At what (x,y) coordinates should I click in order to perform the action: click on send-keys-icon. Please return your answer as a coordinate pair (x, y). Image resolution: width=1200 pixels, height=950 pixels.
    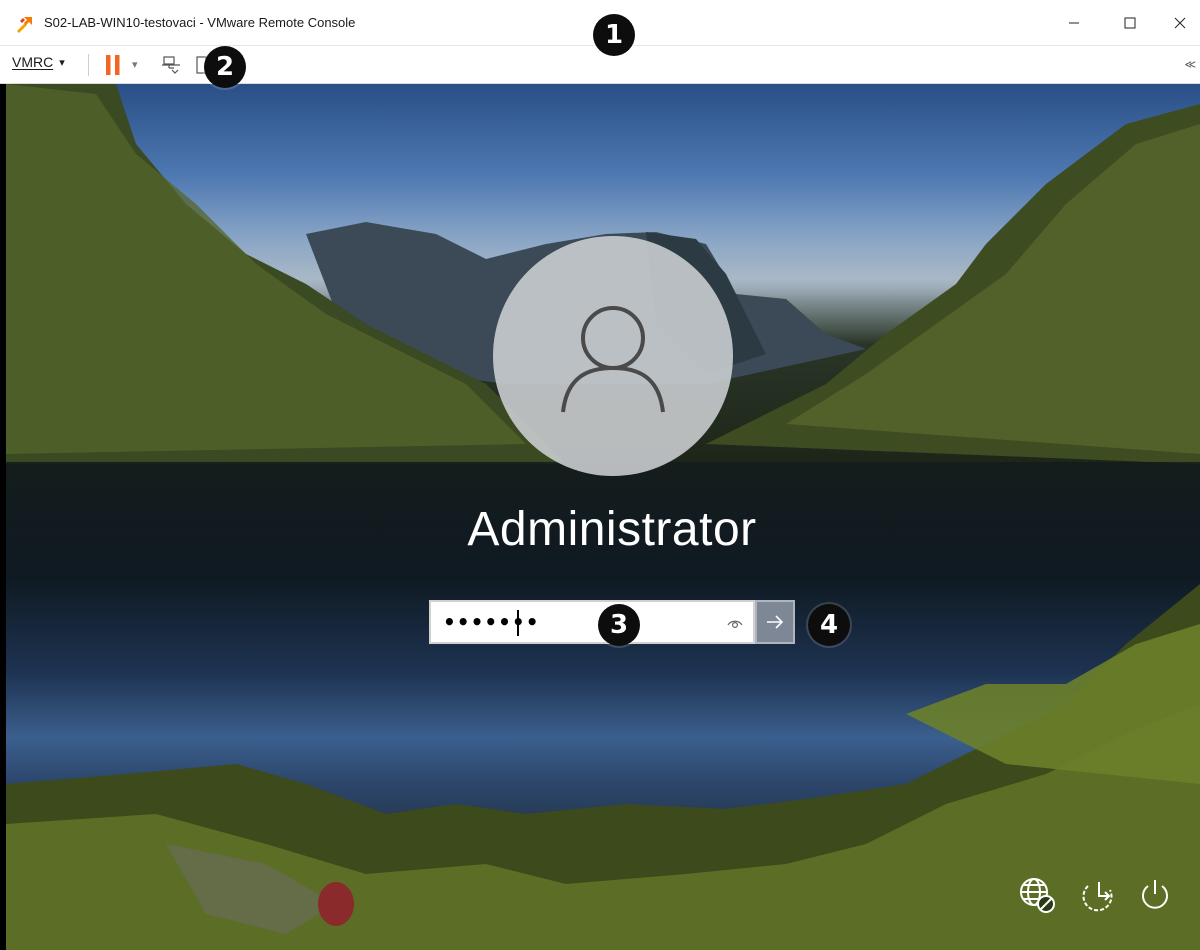
    Looking at the image, I should click on (171, 65).